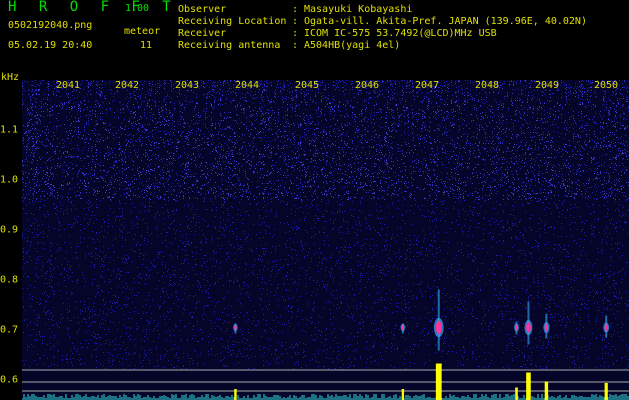 This screenshot has height=400, width=629. I want to click on freq-tick: 1.1, so click(9, 130).